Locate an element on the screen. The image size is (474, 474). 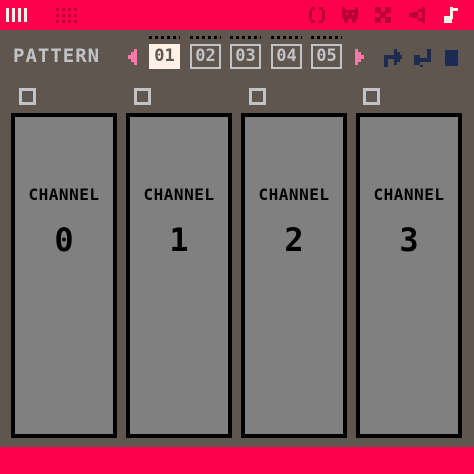
channel-3-toggle is located at coordinates (371, 96).